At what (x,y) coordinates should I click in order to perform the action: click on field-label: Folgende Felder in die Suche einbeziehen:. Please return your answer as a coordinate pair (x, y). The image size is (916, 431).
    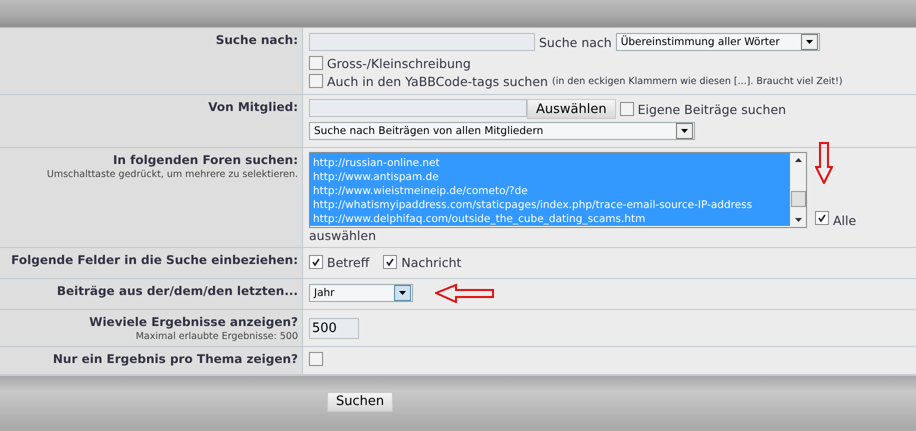
    Looking at the image, I should click on (154, 260).